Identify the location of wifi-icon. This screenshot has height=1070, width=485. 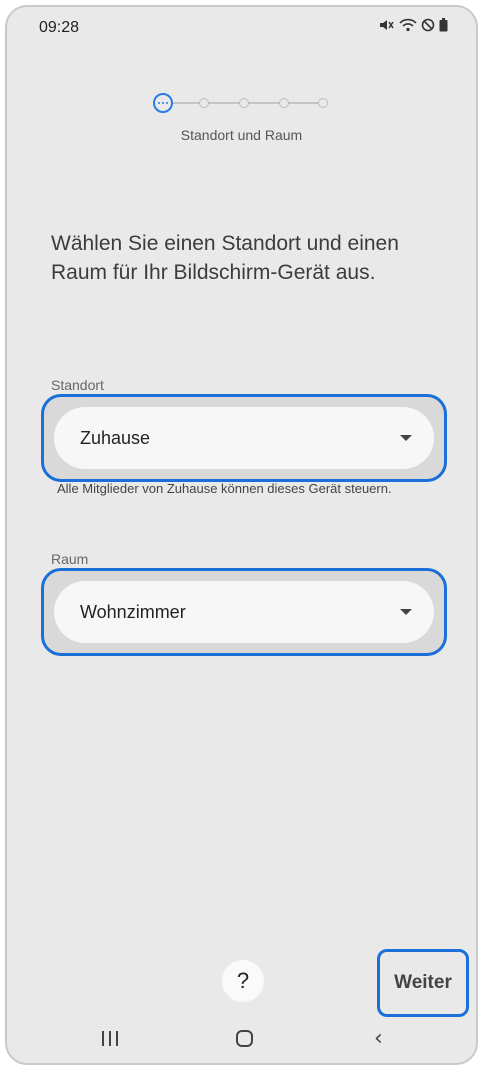
(408, 27).